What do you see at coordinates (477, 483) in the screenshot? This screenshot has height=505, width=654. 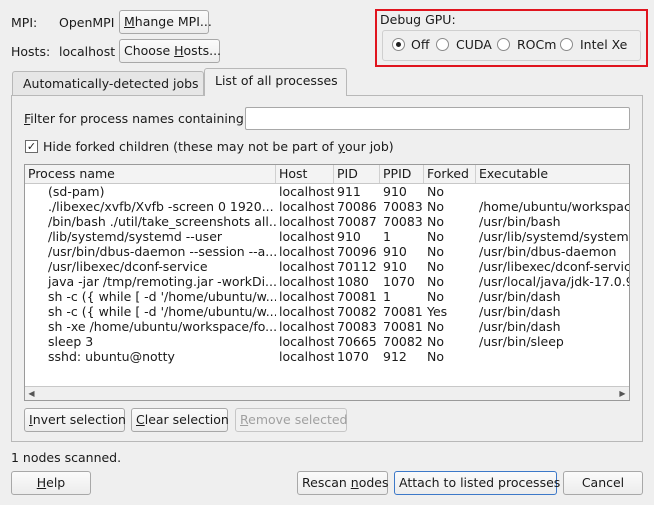 I see `attach-to-listed-processes-button: Attach to listed processes` at bounding box center [477, 483].